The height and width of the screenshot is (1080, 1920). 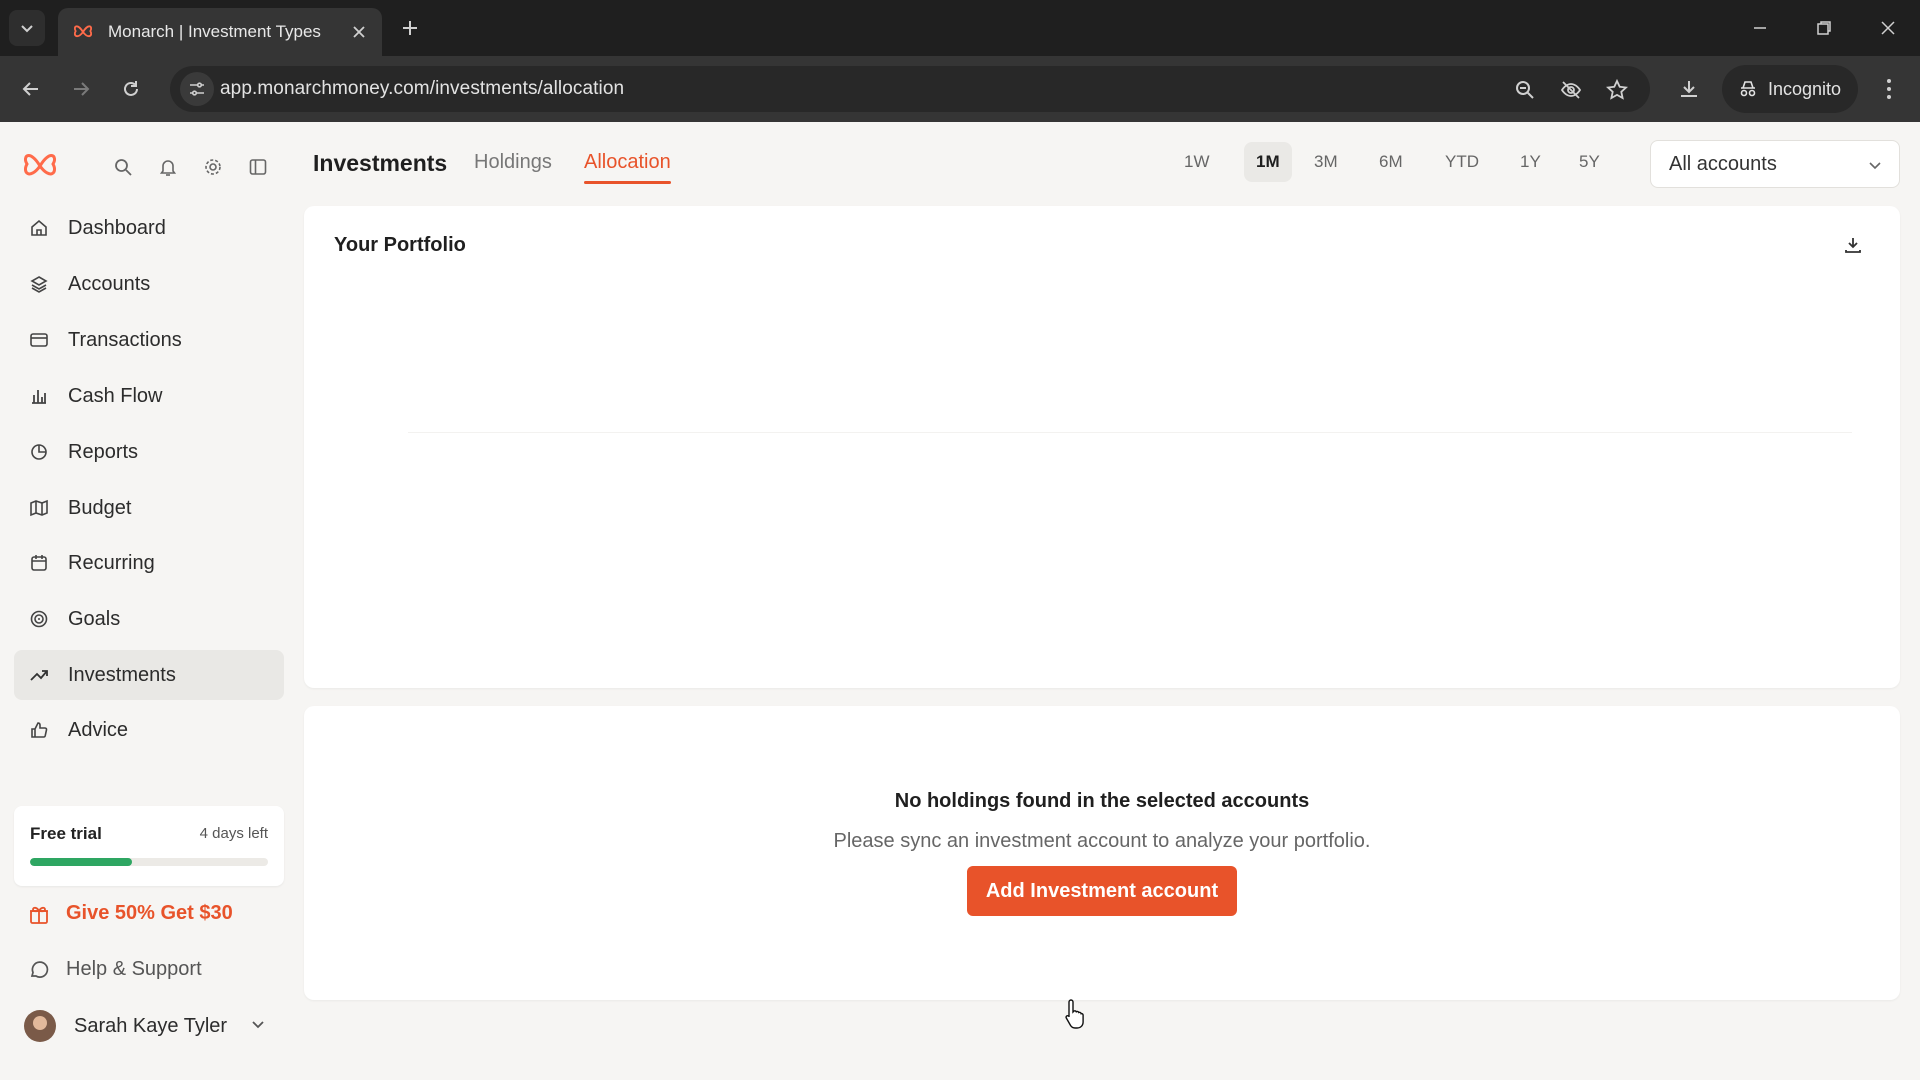 I want to click on avatar, so click(x=40, y=1026).